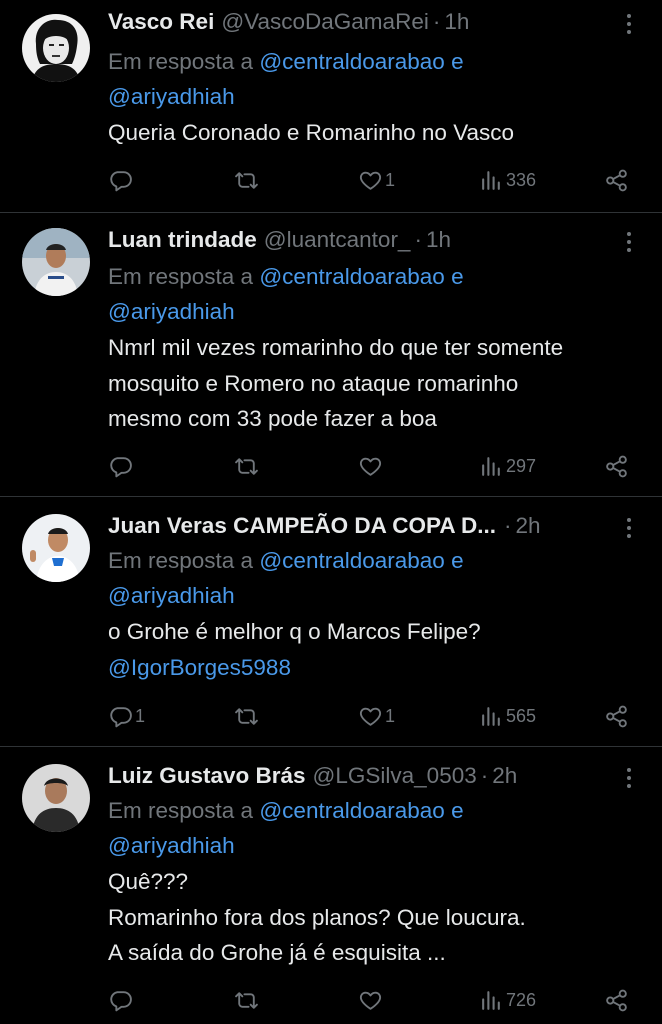 The width and height of the screenshot is (662, 1024). I want to click on author-handle: @LGSilva_0503, so click(395, 776).